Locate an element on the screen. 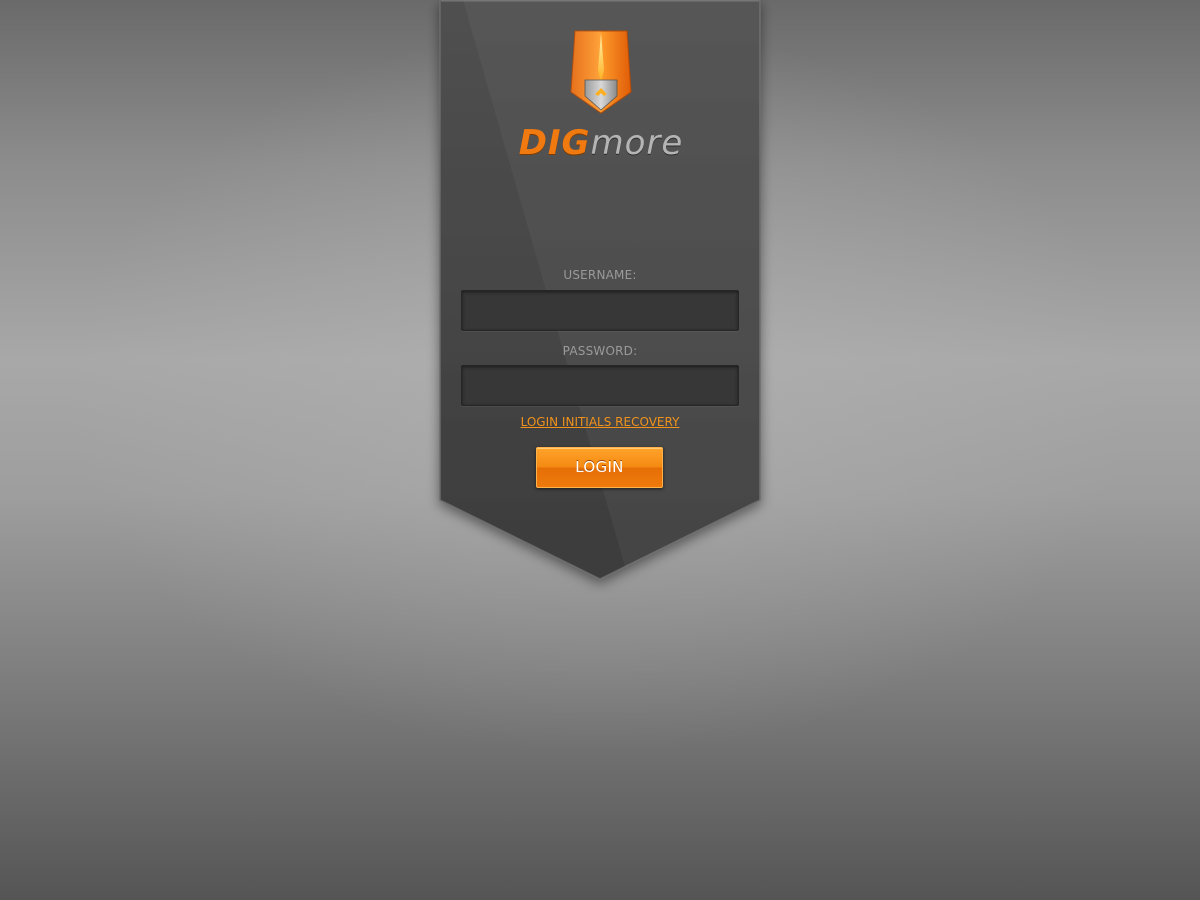 The width and height of the screenshot is (1200, 900). username-label: USERNAME: is located at coordinates (600, 275).